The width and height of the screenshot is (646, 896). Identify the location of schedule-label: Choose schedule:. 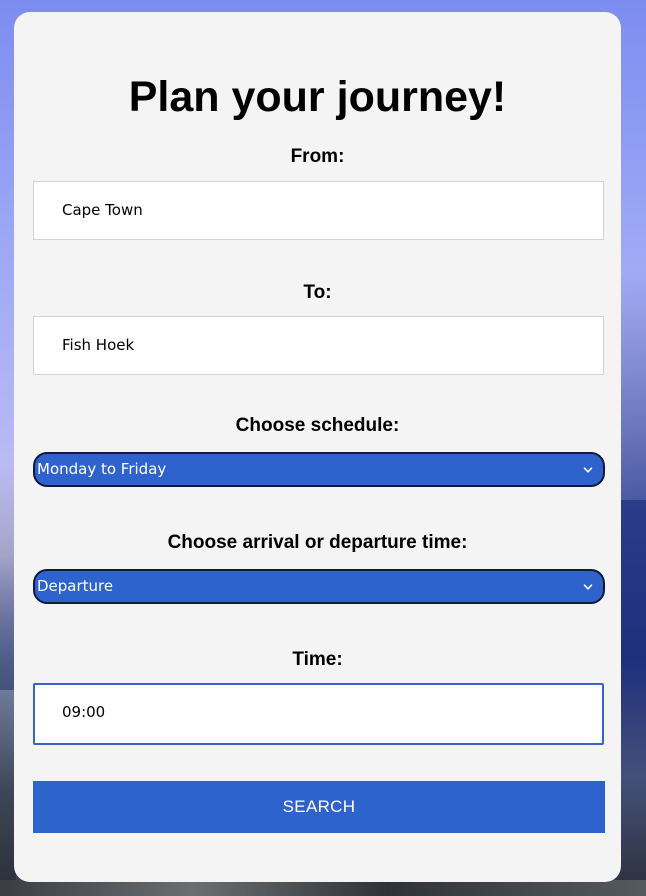
(317, 425).